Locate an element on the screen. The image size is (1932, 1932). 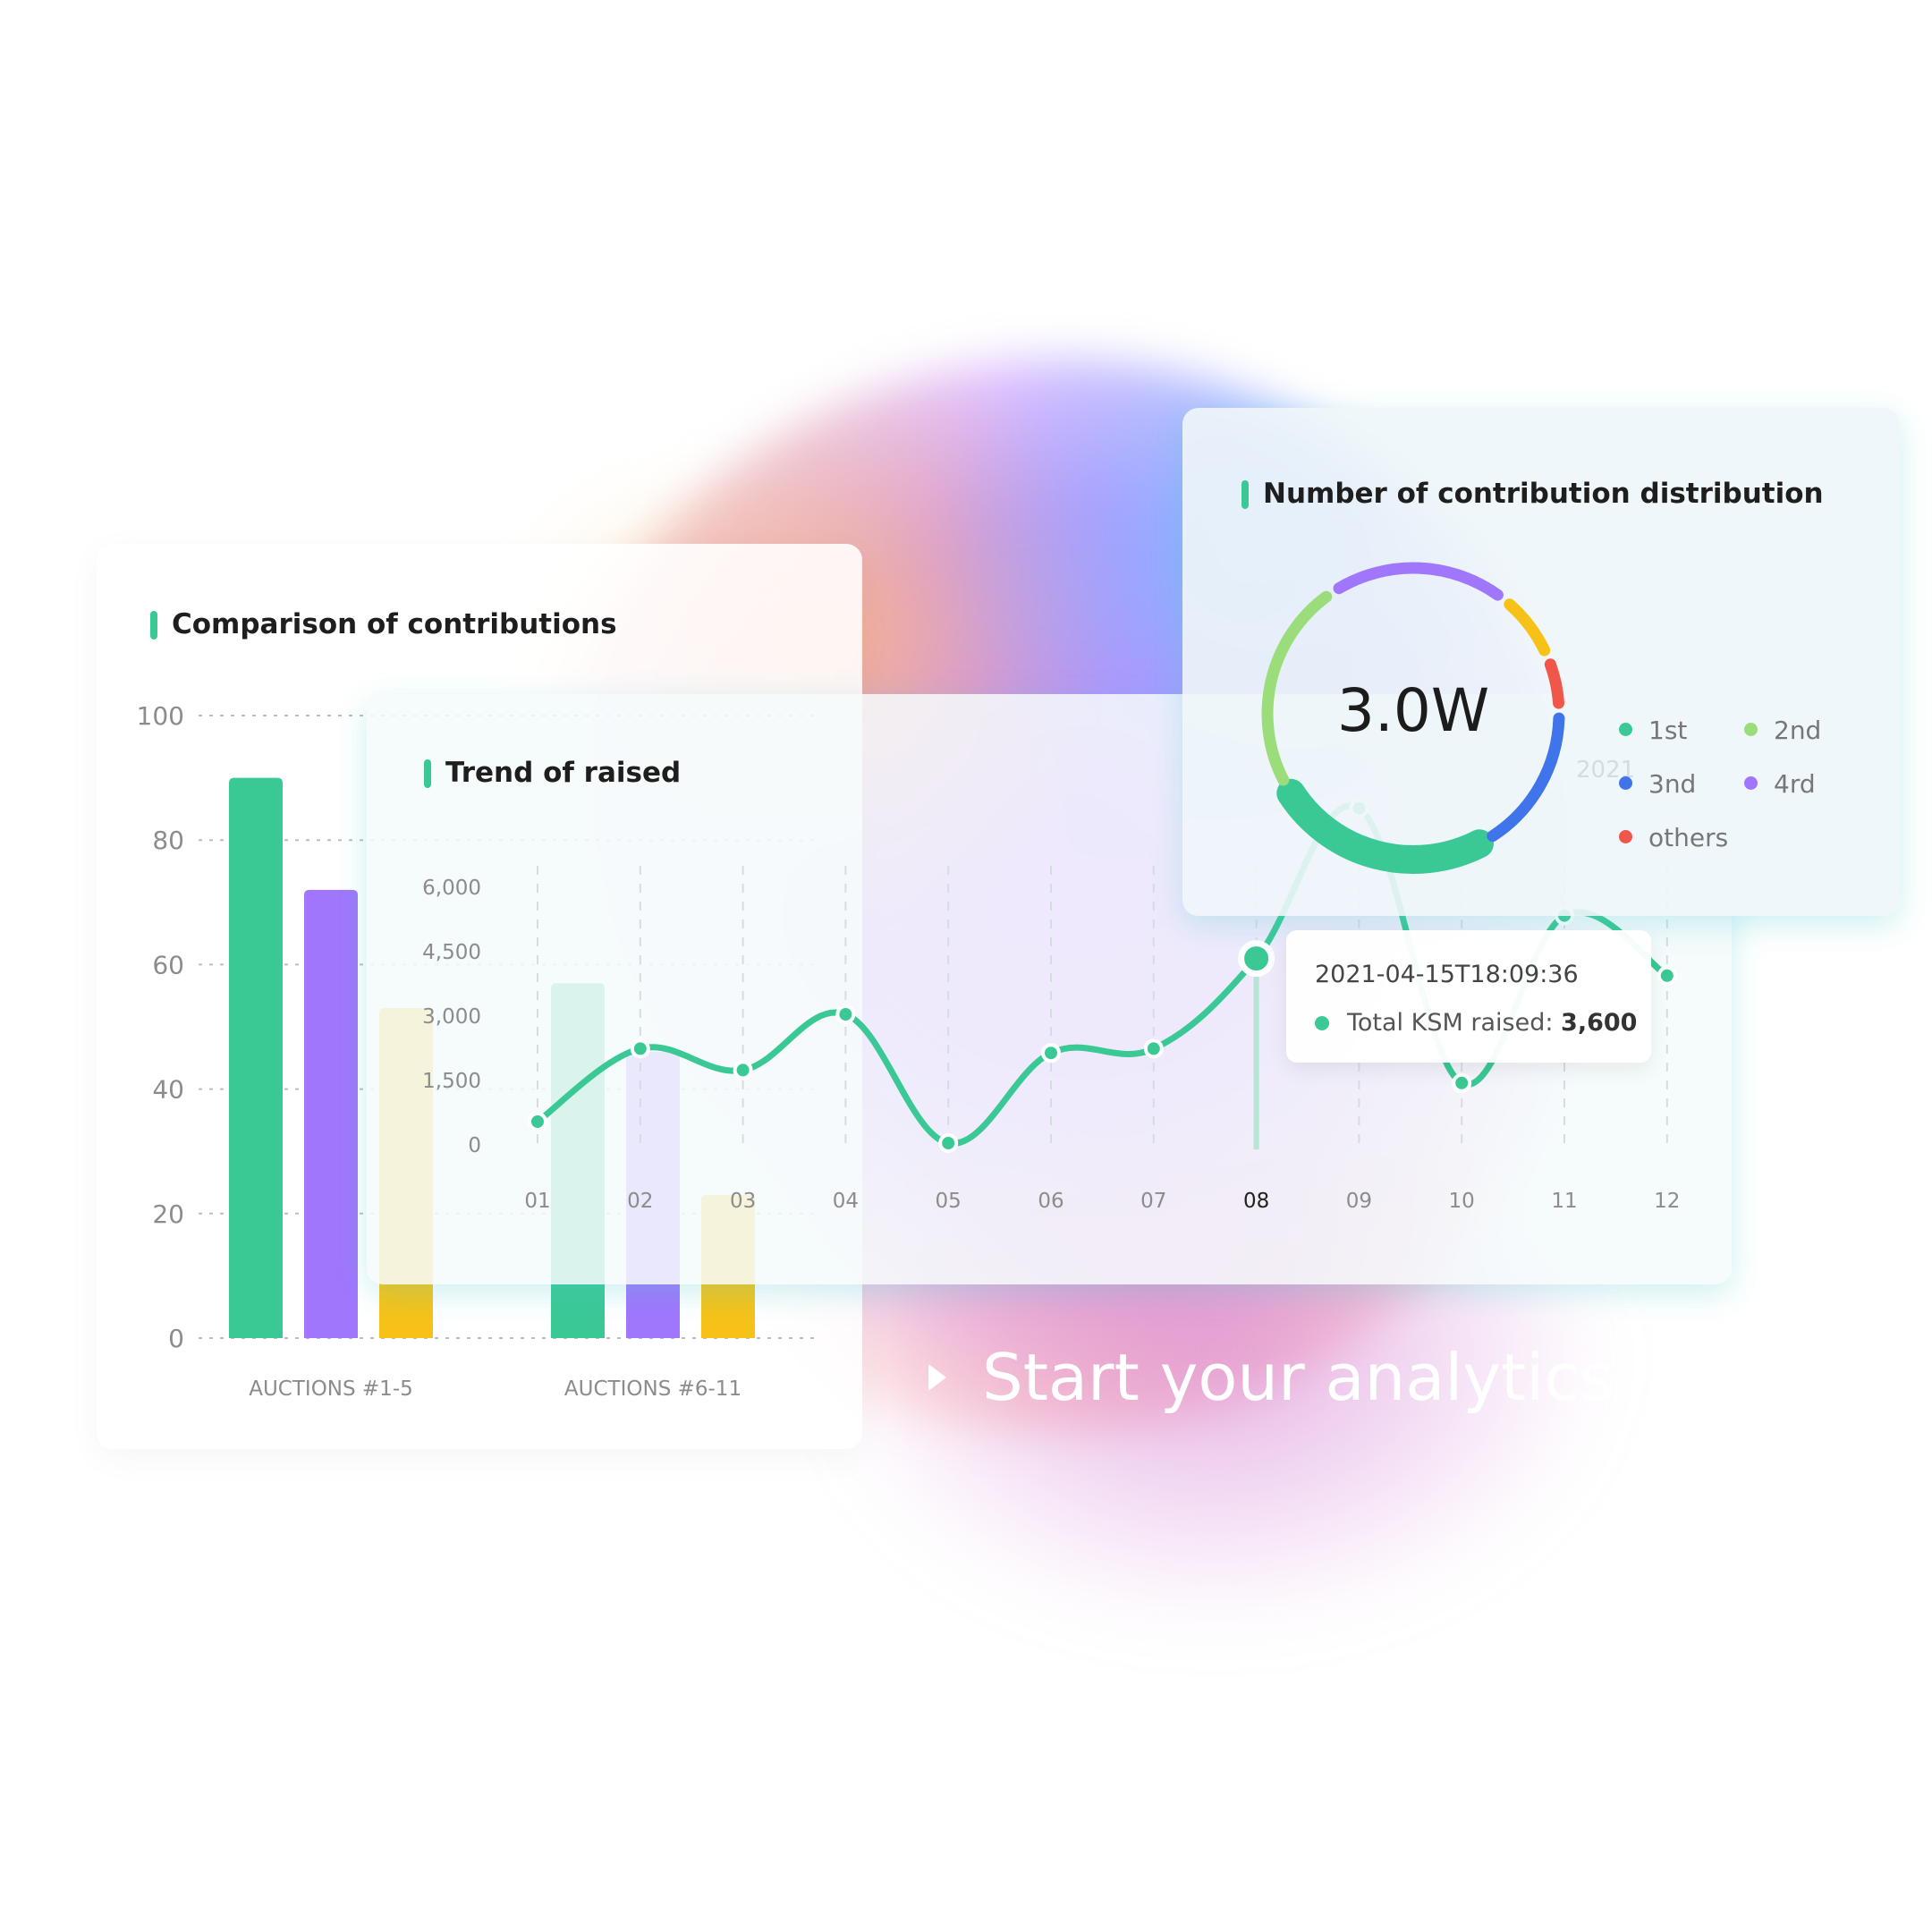
tooltip-label: Total KSM raised: is located at coordinates (1450, 1023).